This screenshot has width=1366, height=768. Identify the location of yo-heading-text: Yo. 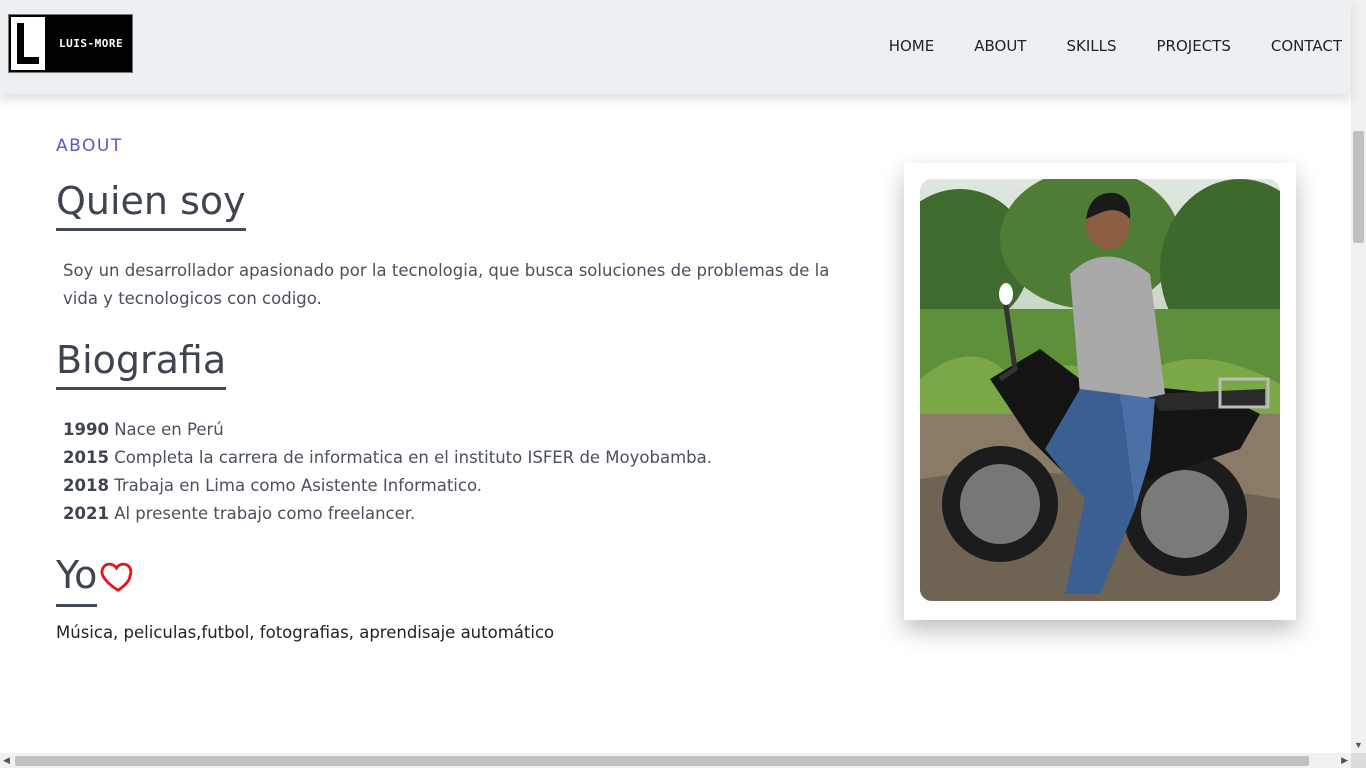
(77, 575).